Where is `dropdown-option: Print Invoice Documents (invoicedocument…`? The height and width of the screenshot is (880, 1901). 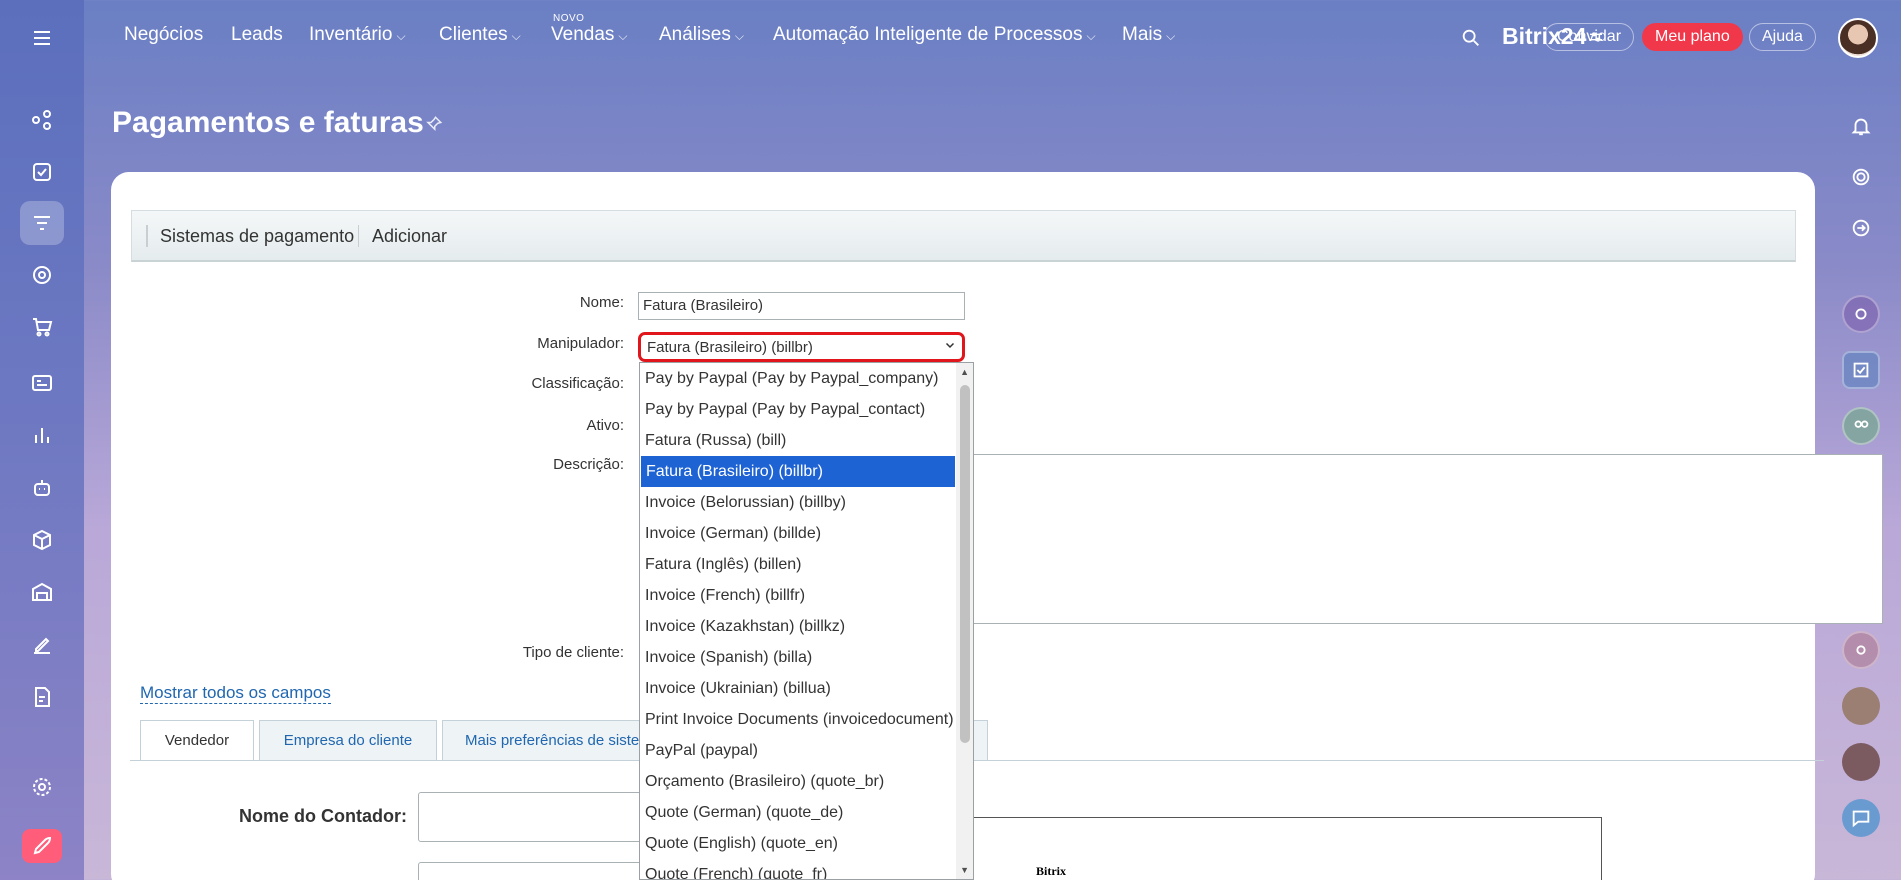
dropdown-option: Print Invoice Documents (invoicedocument… is located at coordinates (798, 719).